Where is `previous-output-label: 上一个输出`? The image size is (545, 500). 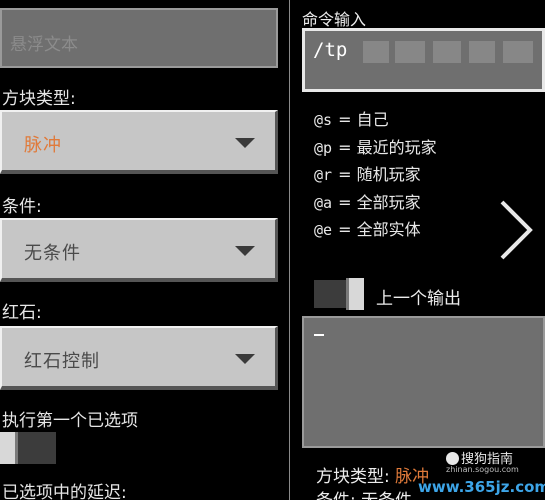
previous-output-label: 上一个输出 is located at coordinates (418, 299).